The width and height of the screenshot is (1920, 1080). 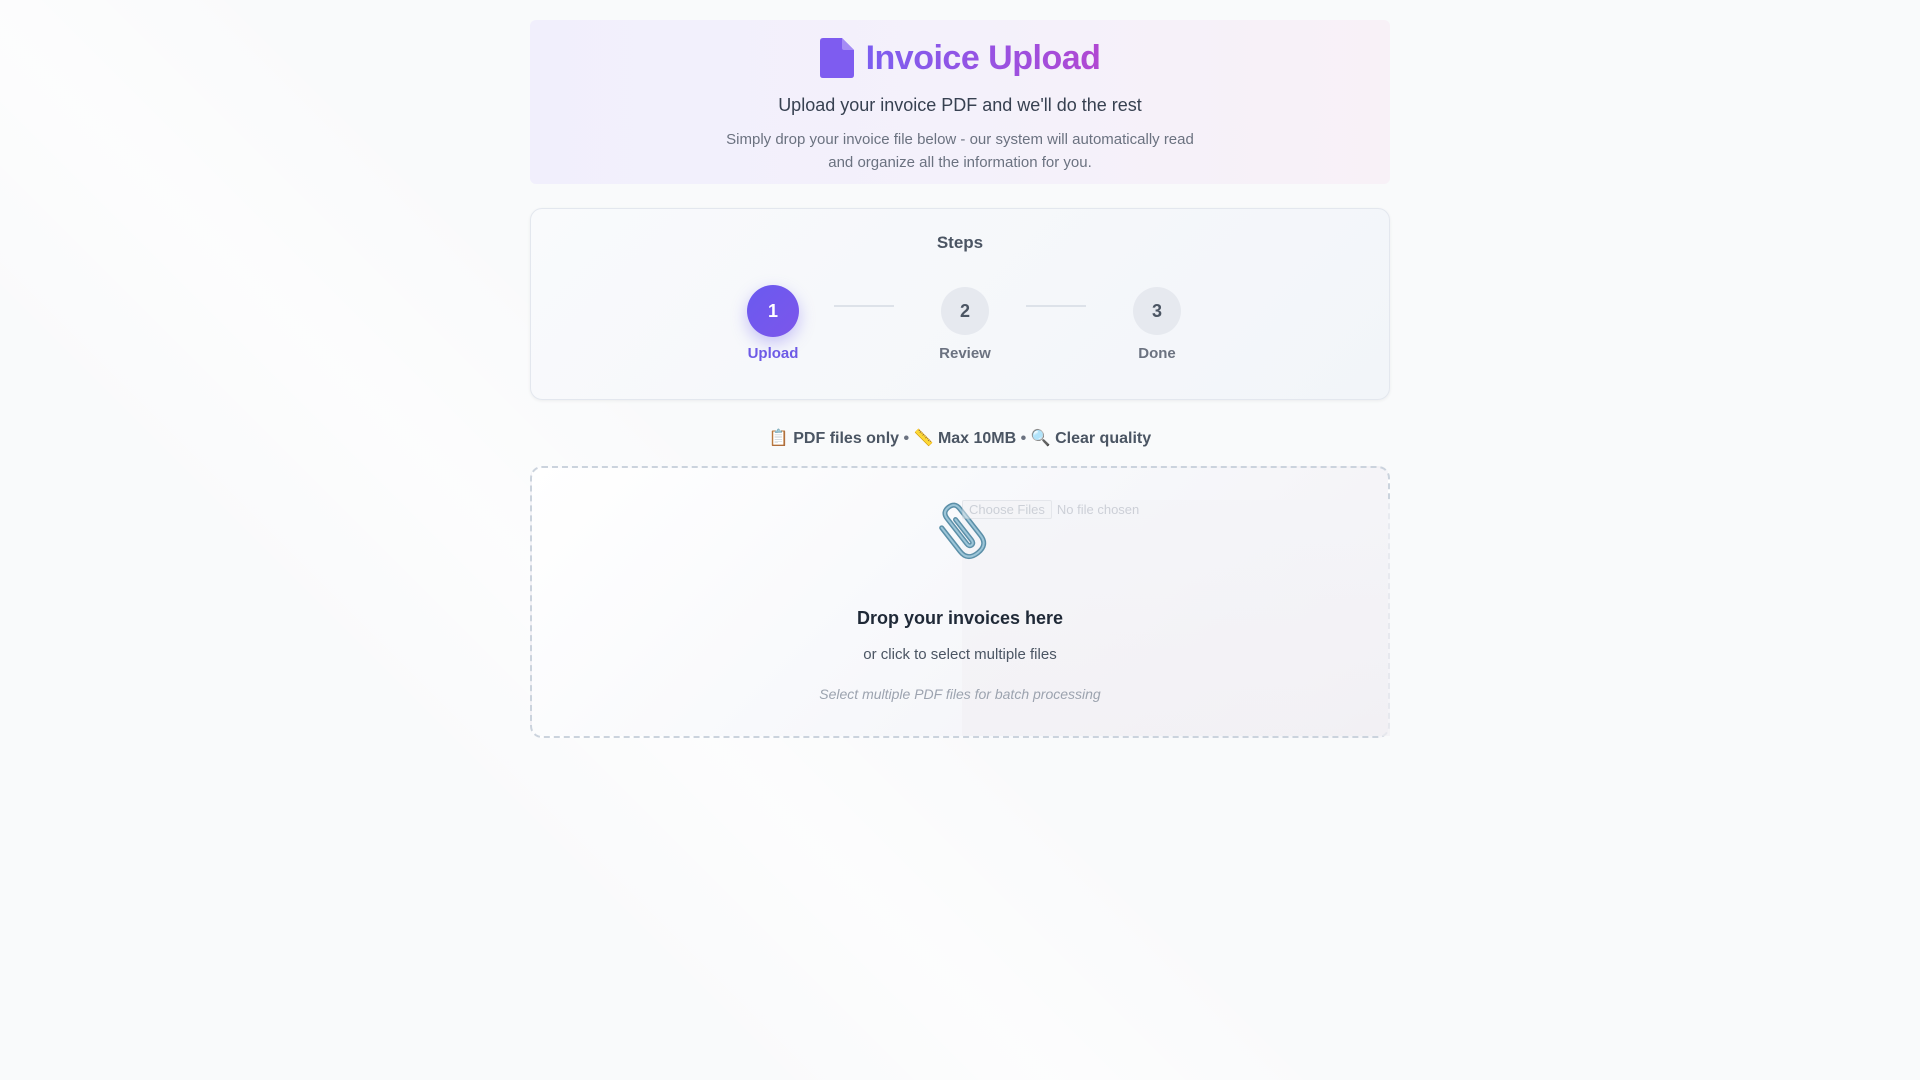 I want to click on requirement-format: PDF files only, so click(x=846, y=438).